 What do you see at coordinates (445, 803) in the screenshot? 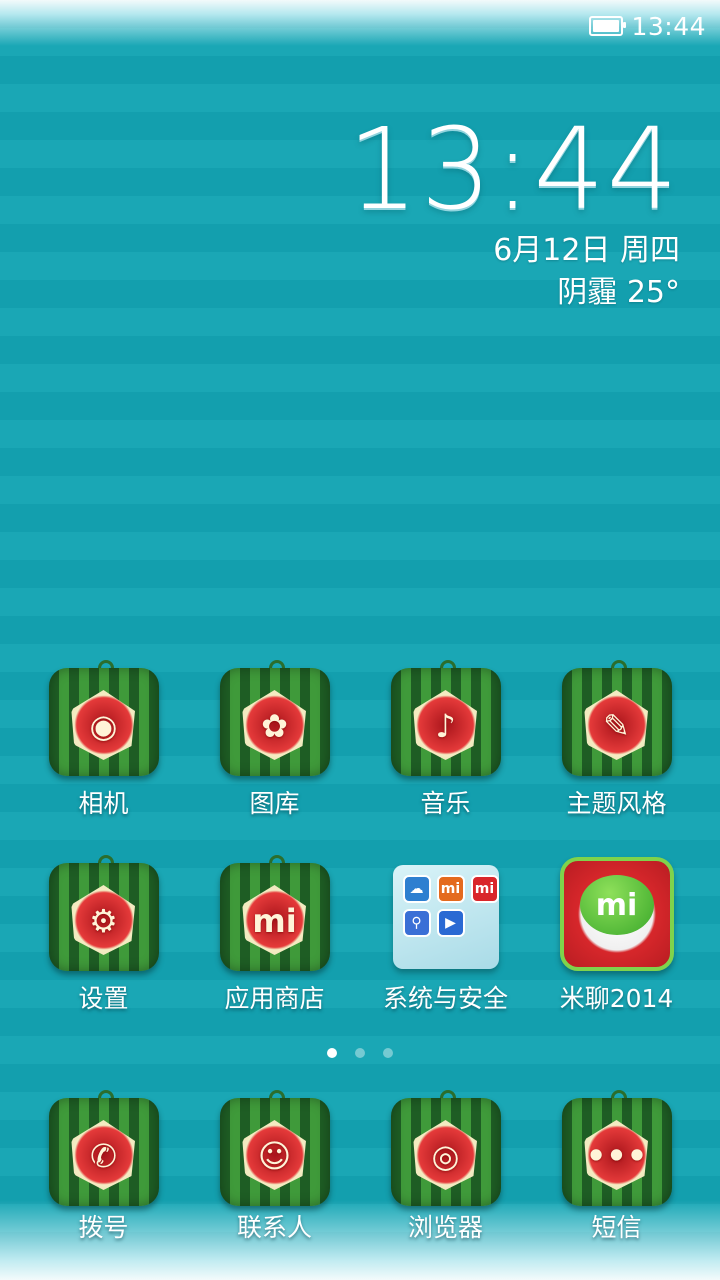
I see `app-label: 音乐` at bounding box center [445, 803].